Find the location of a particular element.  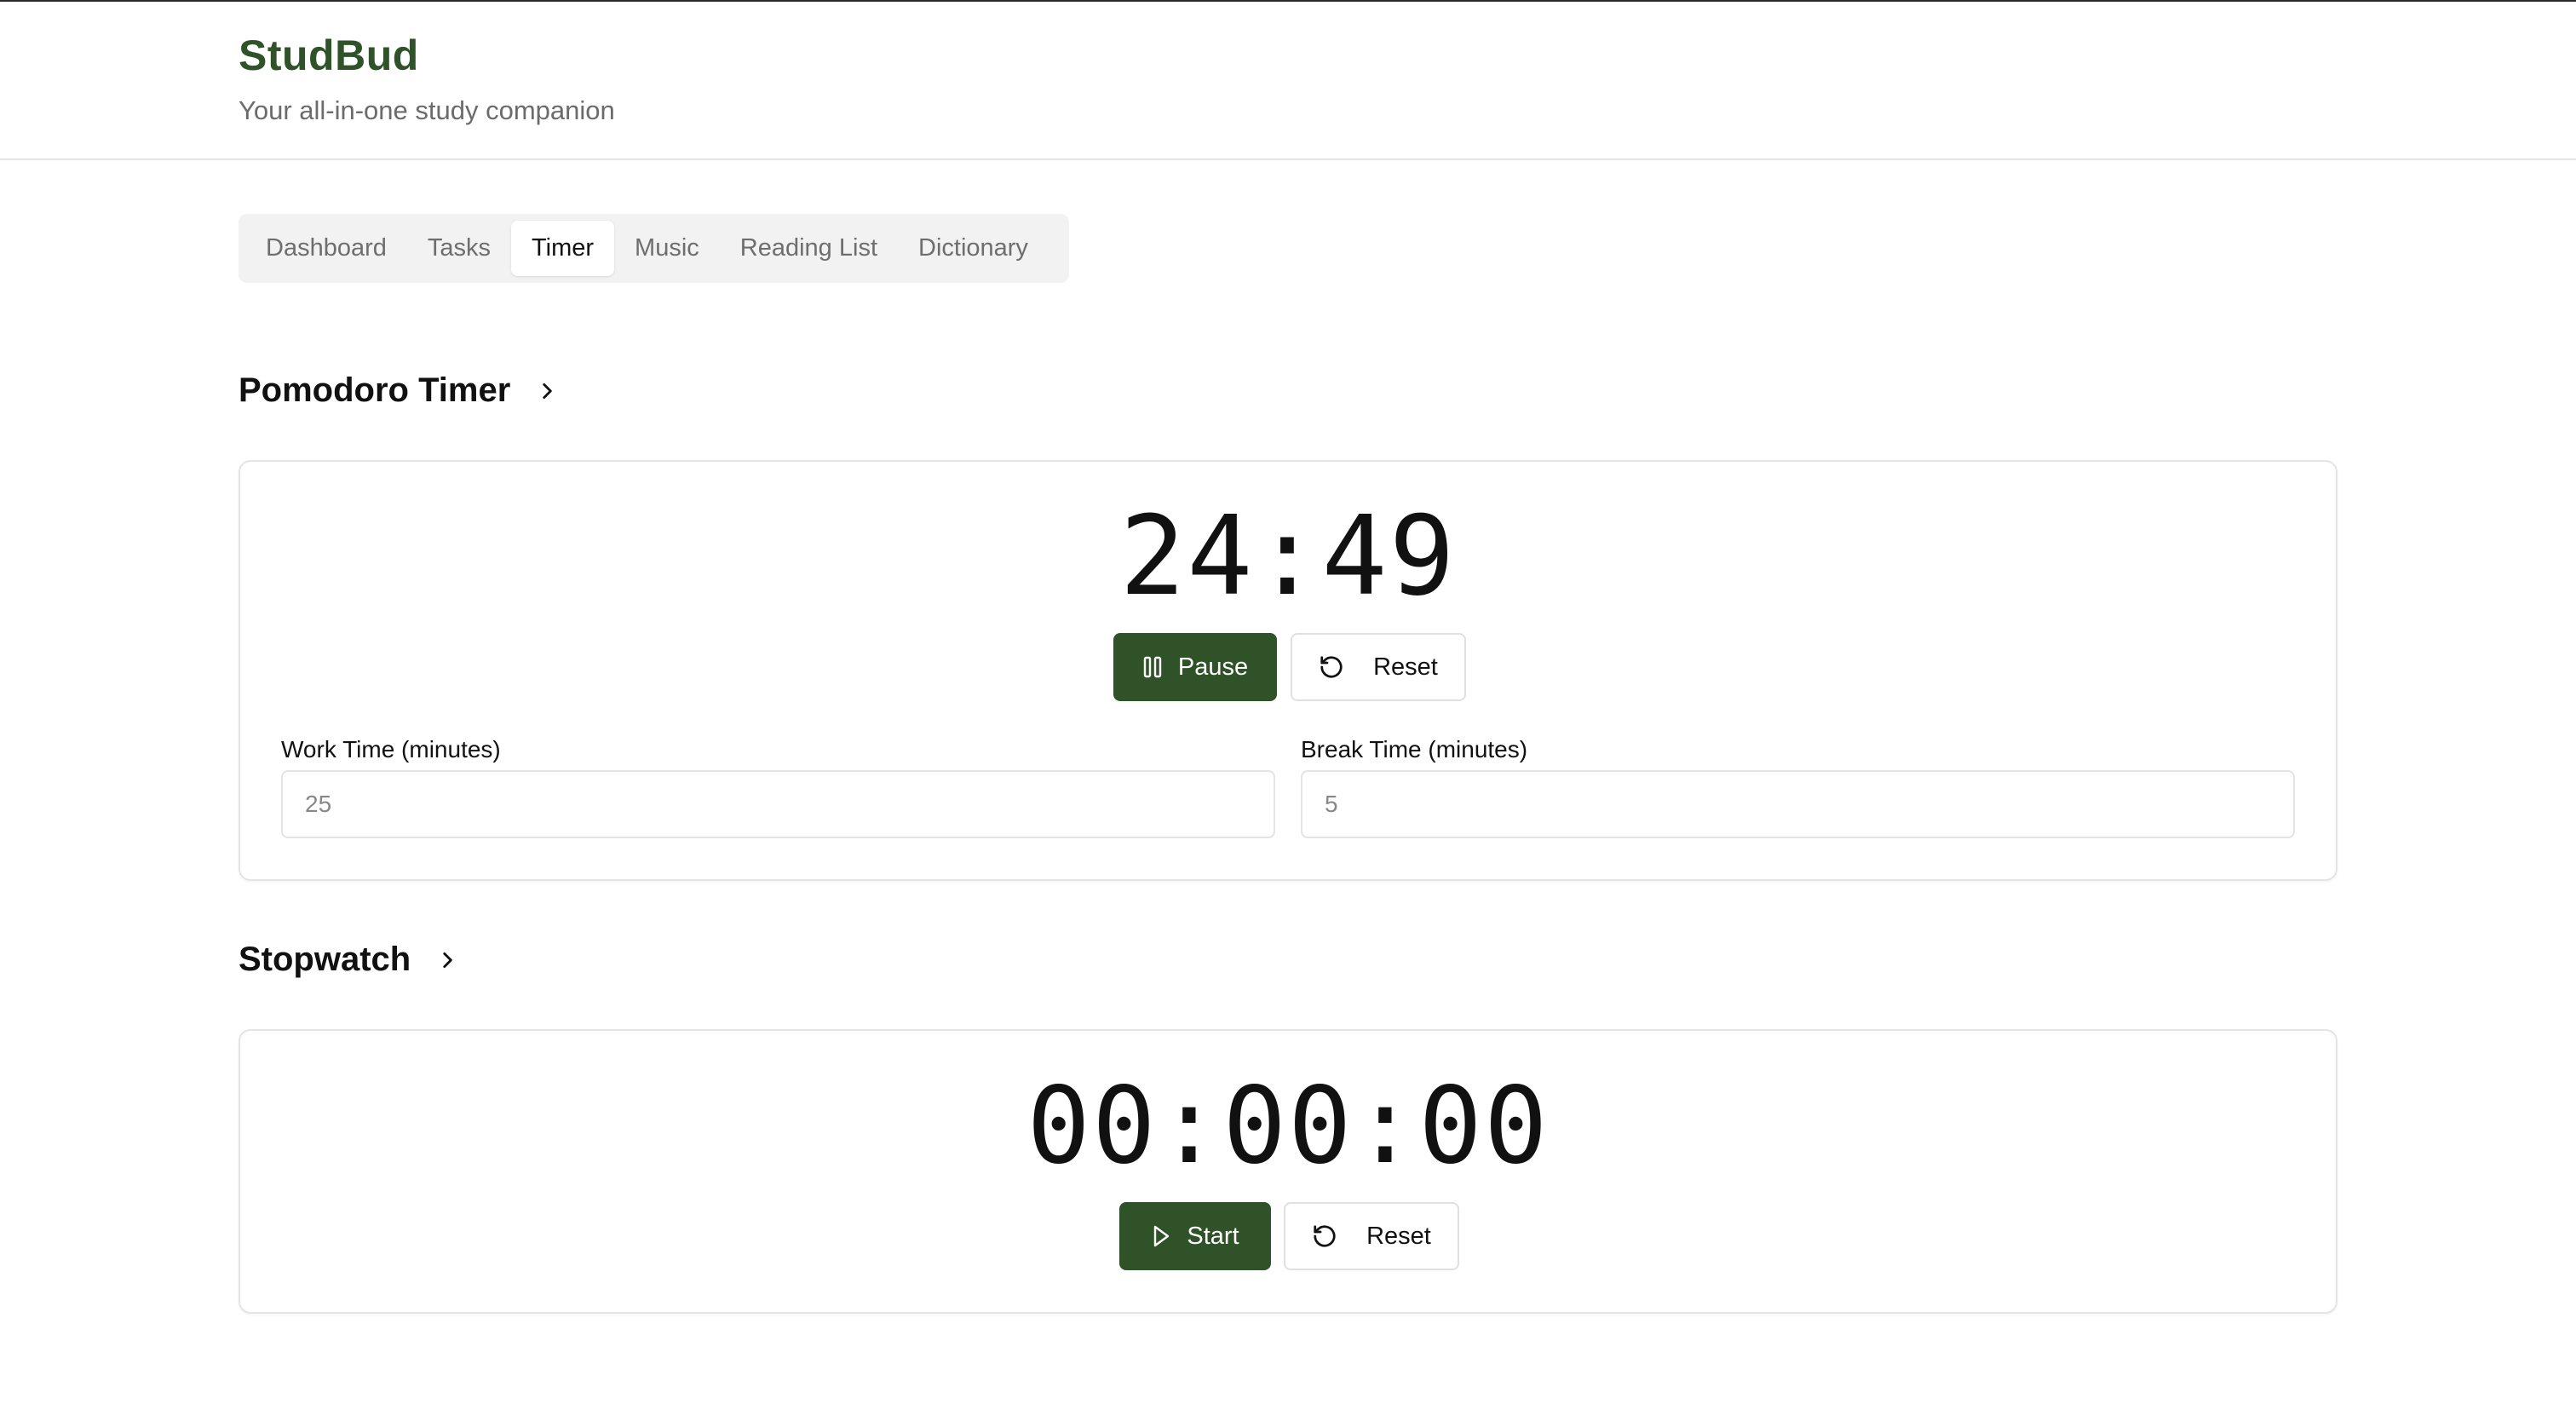

stopwatch-section-header: Stopwatch is located at coordinates (348, 960).